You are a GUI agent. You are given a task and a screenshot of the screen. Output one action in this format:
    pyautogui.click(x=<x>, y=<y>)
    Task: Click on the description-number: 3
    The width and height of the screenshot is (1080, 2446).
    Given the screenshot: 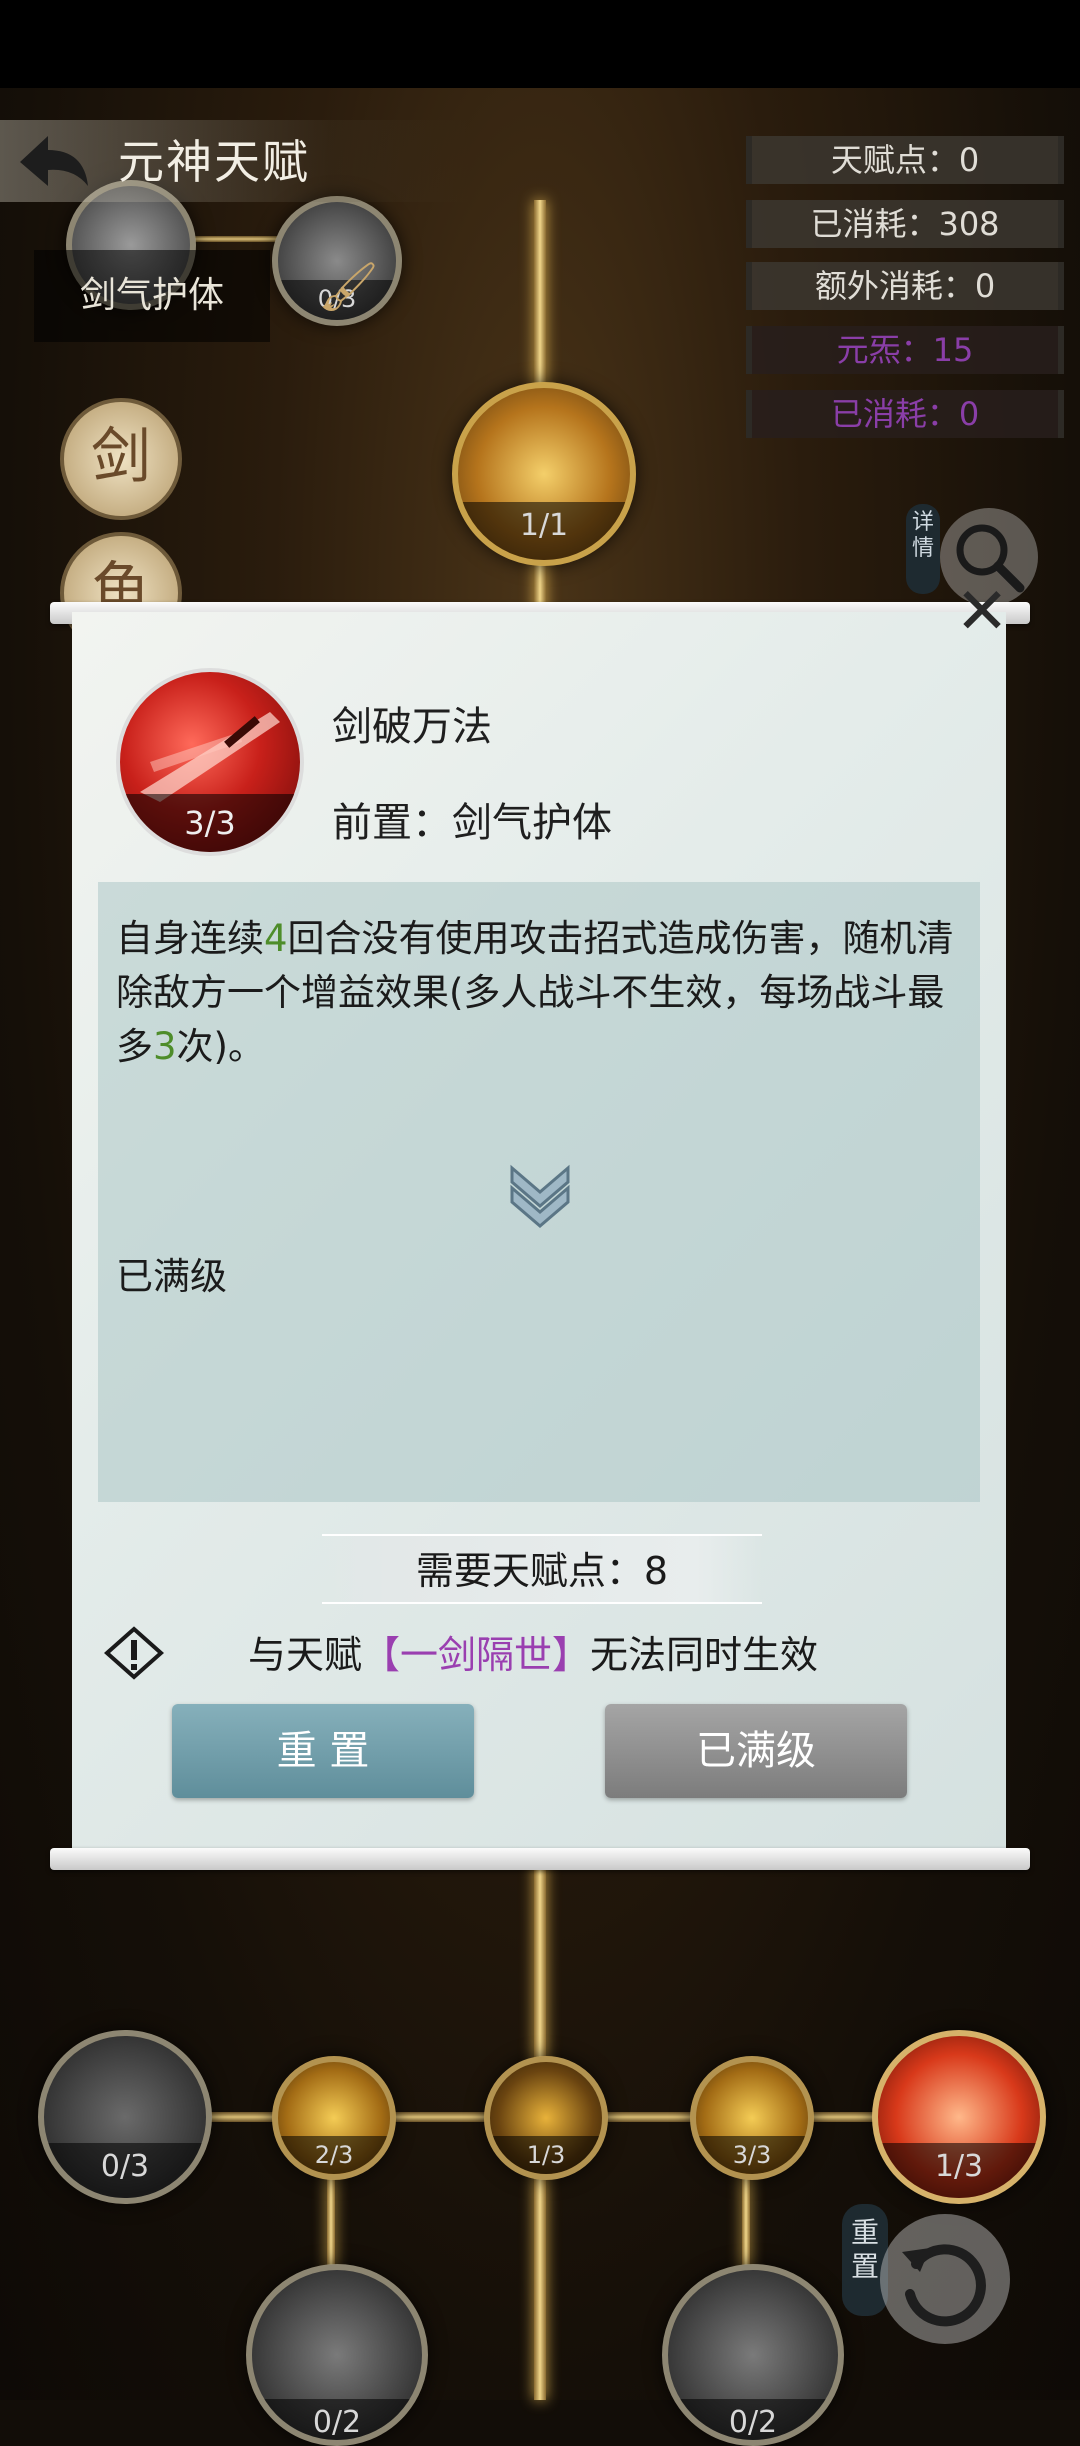 What is the action you would take?
    pyautogui.click(x=165, y=1046)
    